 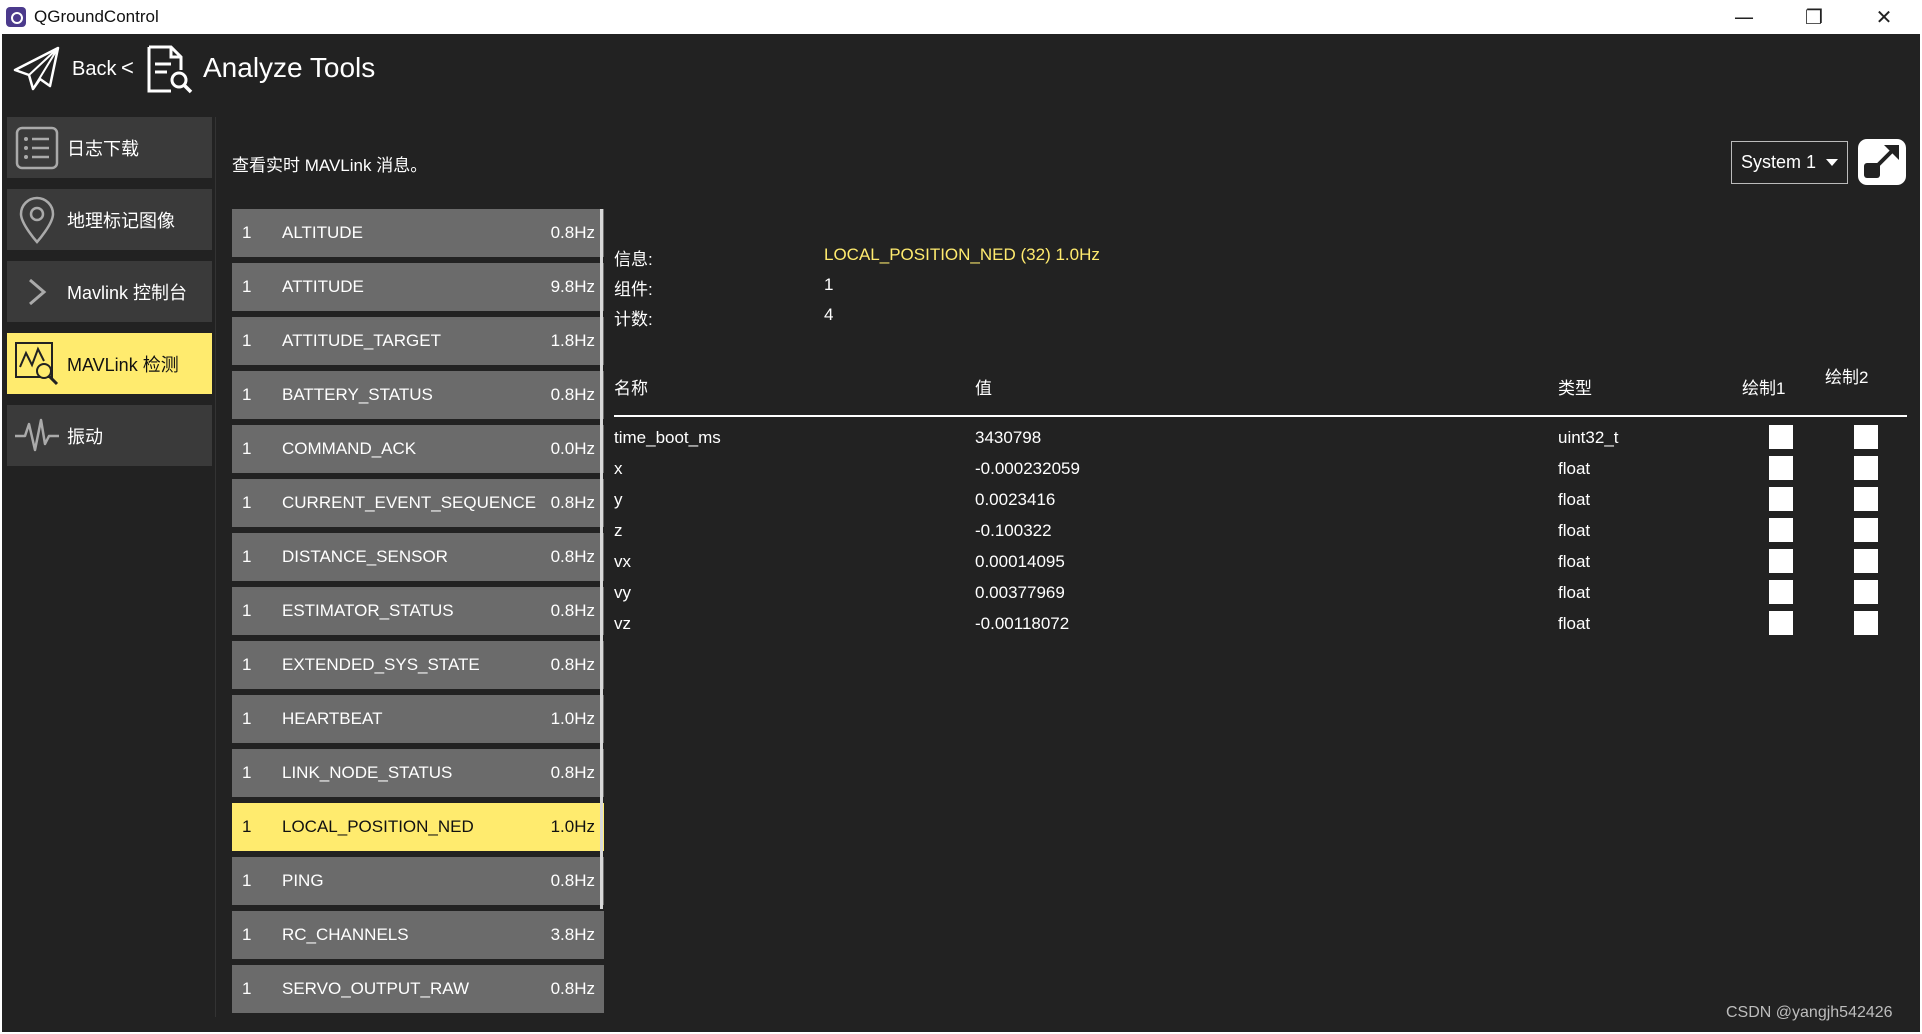 What do you see at coordinates (38, 291) in the screenshot?
I see `chevron-right-icon` at bounding box center [38, 291].